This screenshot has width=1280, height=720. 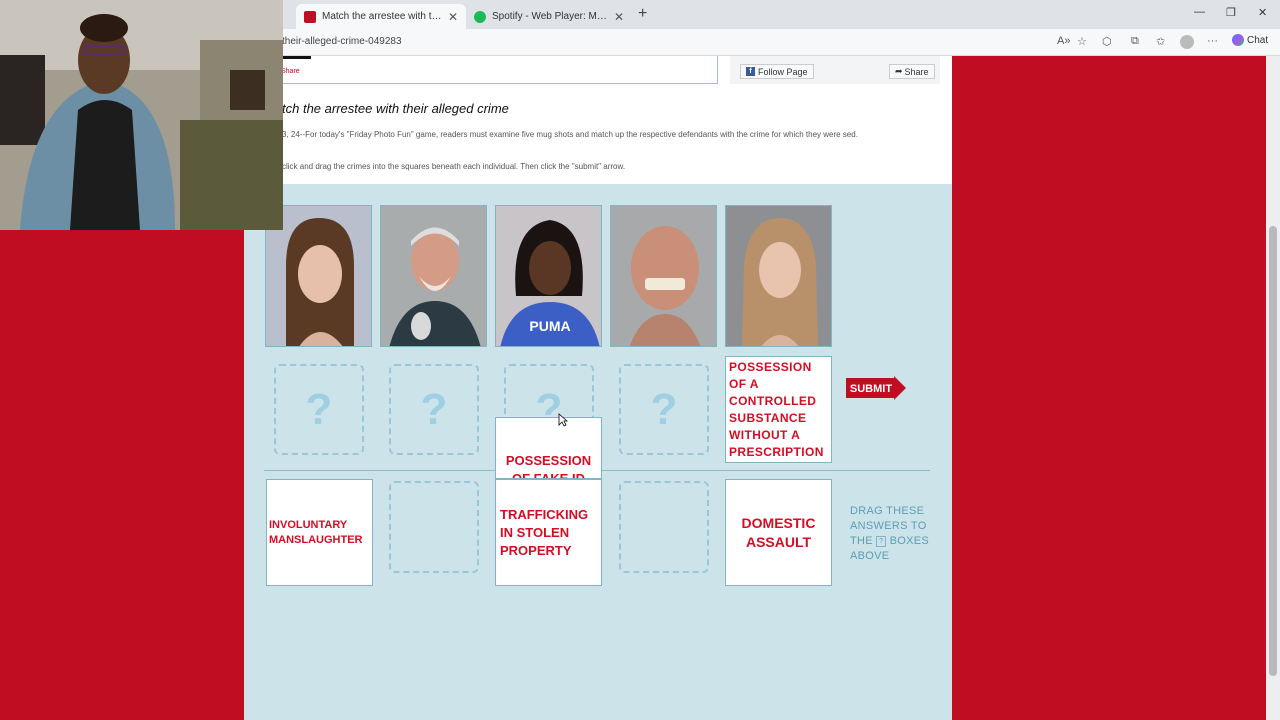 I want to click on answer-card-3: TRAFFICKING IN STOLEN PROPERTY, so click(x=548, y=532).